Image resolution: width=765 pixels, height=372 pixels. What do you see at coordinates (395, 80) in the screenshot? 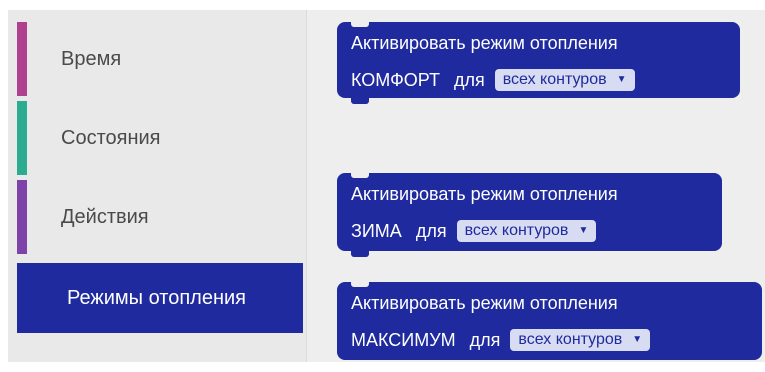
I see `block-mode: КОМФОРТ` at bounding box center [395, 80].